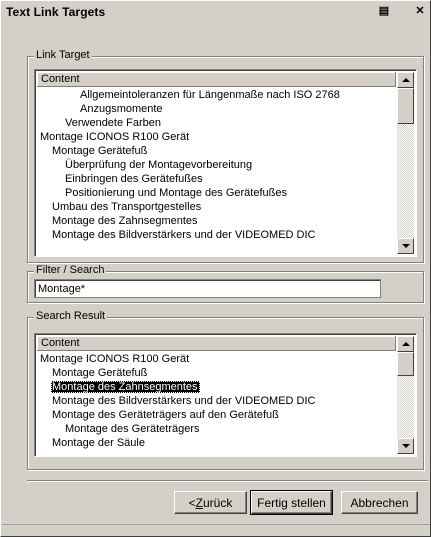 The height and width of the screenshot is (537, 431). What do you see at coordinates (227, 481) in the screenshot?
I see `button-divider` at bounding box center [227, 481].